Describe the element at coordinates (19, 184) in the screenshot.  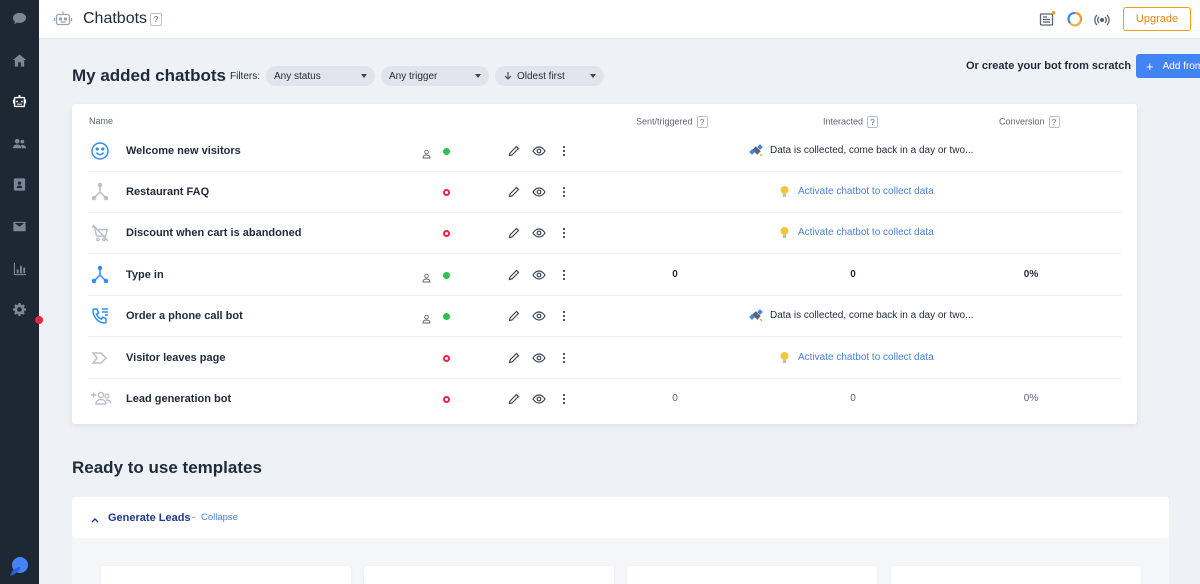
I see `address-book-icon` at that location.